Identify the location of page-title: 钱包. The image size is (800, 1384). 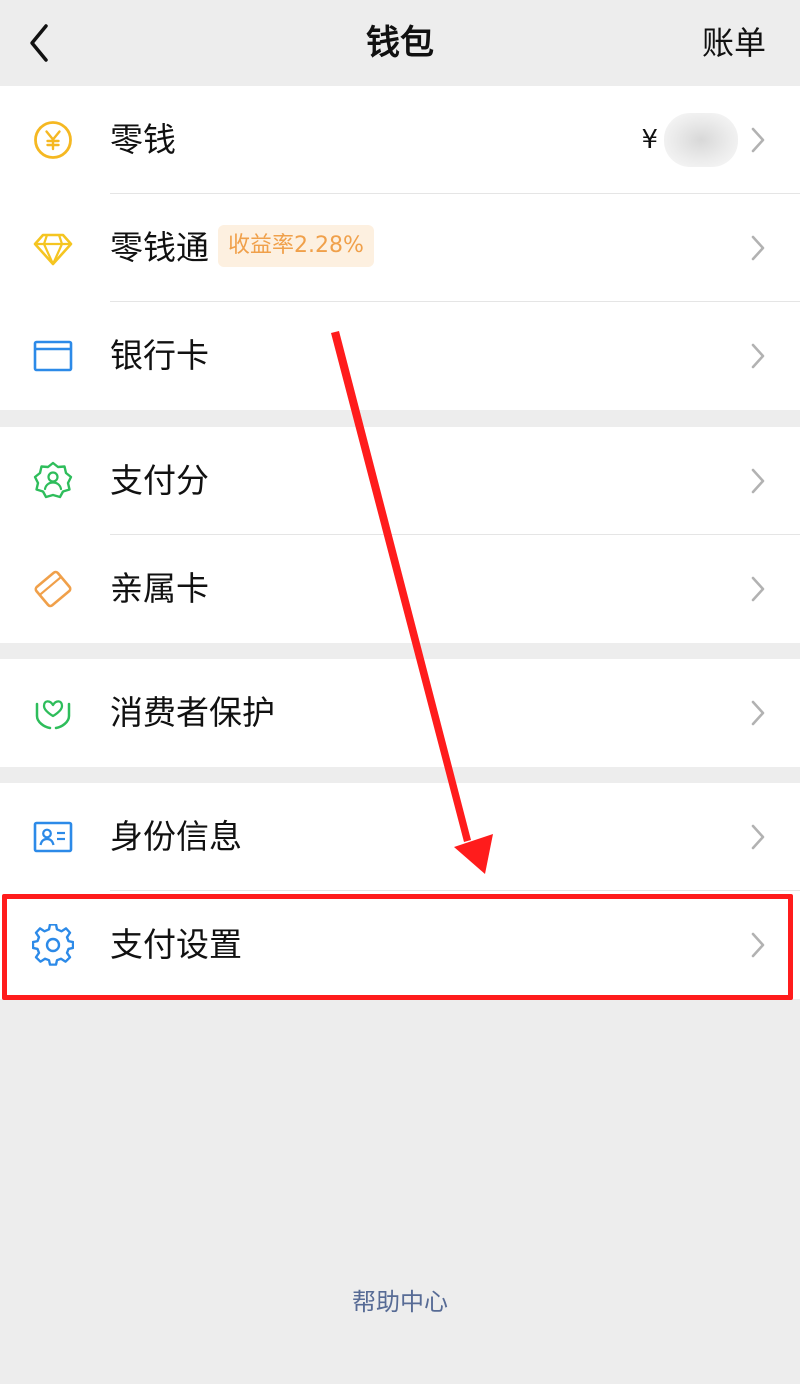
(400, 43).